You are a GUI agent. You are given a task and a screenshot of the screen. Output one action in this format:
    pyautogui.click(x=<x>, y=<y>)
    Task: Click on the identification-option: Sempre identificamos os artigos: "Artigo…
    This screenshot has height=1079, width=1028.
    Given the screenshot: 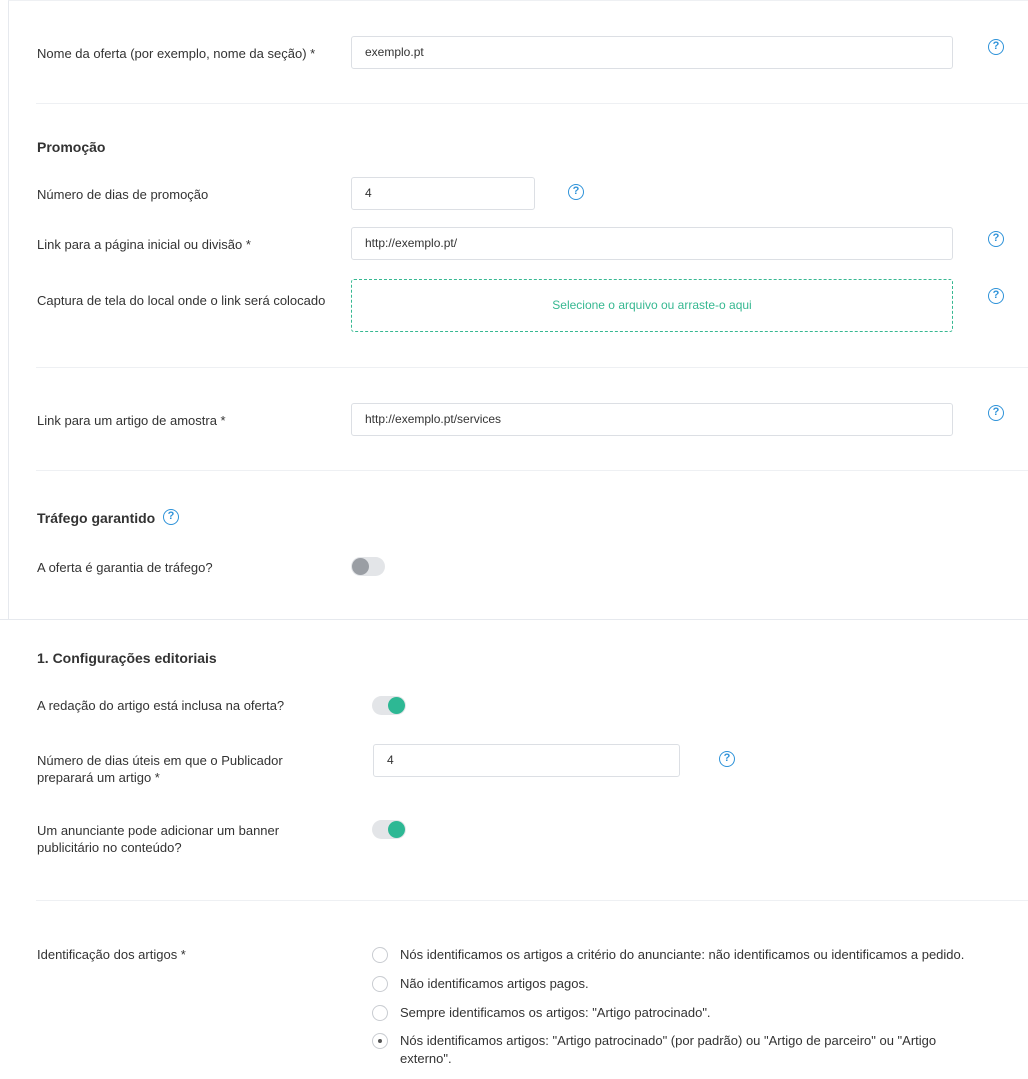 What is the action you would take?
    pyautogui.click(x=541, y=1013)
    